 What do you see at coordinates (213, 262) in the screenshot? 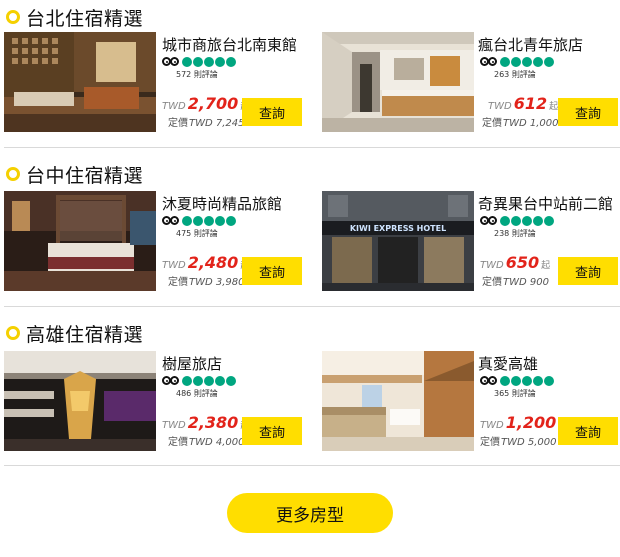
I see `price-value: 2,480` at bounding box center [213, 262].